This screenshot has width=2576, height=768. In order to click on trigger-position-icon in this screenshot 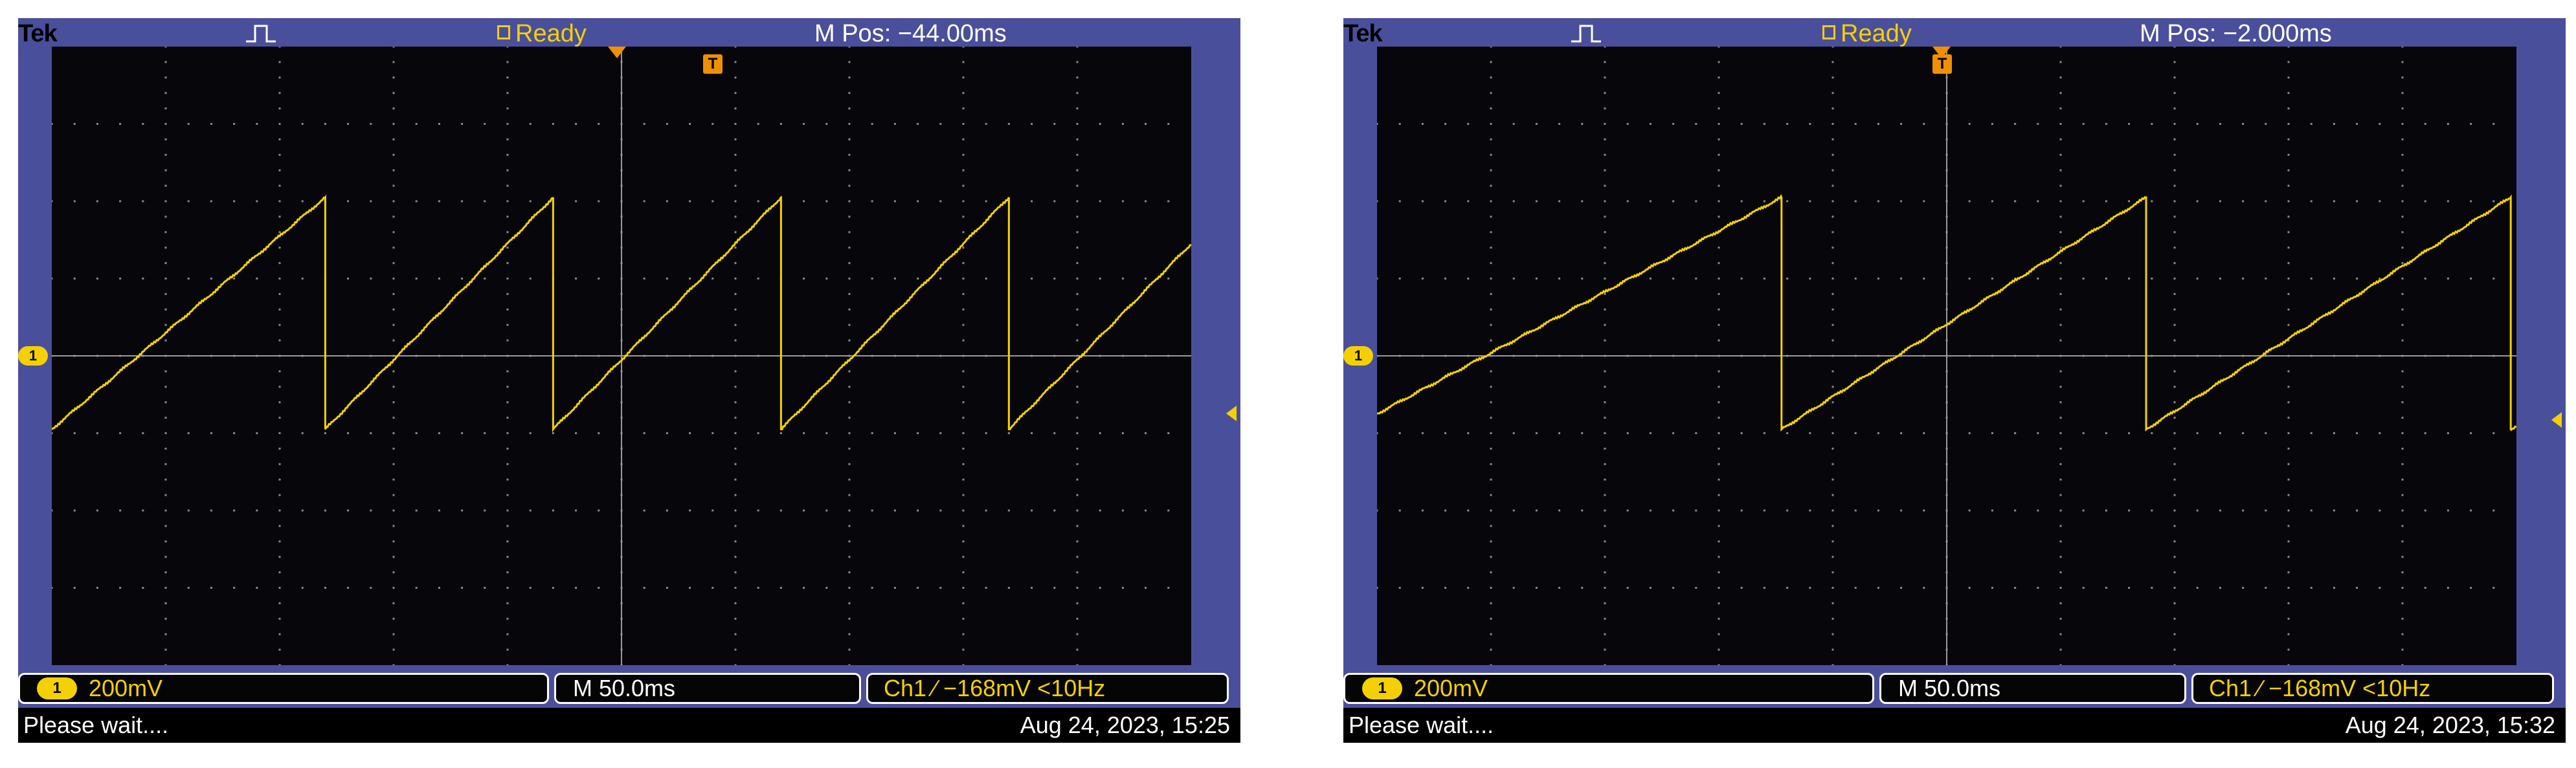, I will do `click(617, 52)`.